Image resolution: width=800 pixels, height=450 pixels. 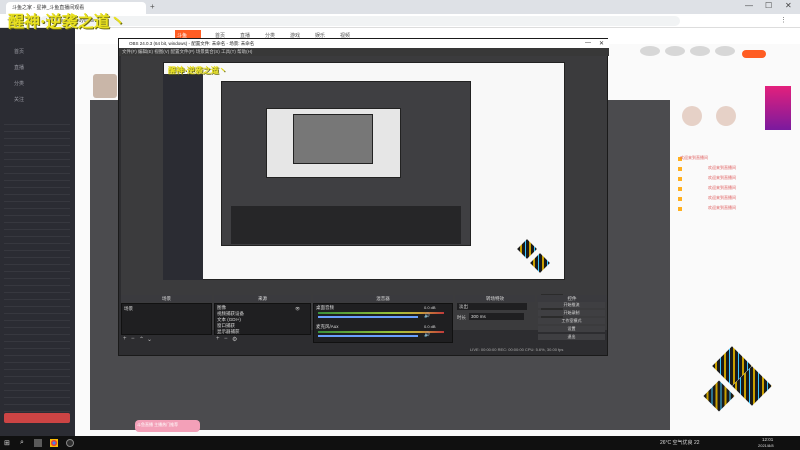 What do you see at coordinates (19, 83) in the screenshot?
I see `sidebar-item-category: 分类` at bounding box center [19, 83].